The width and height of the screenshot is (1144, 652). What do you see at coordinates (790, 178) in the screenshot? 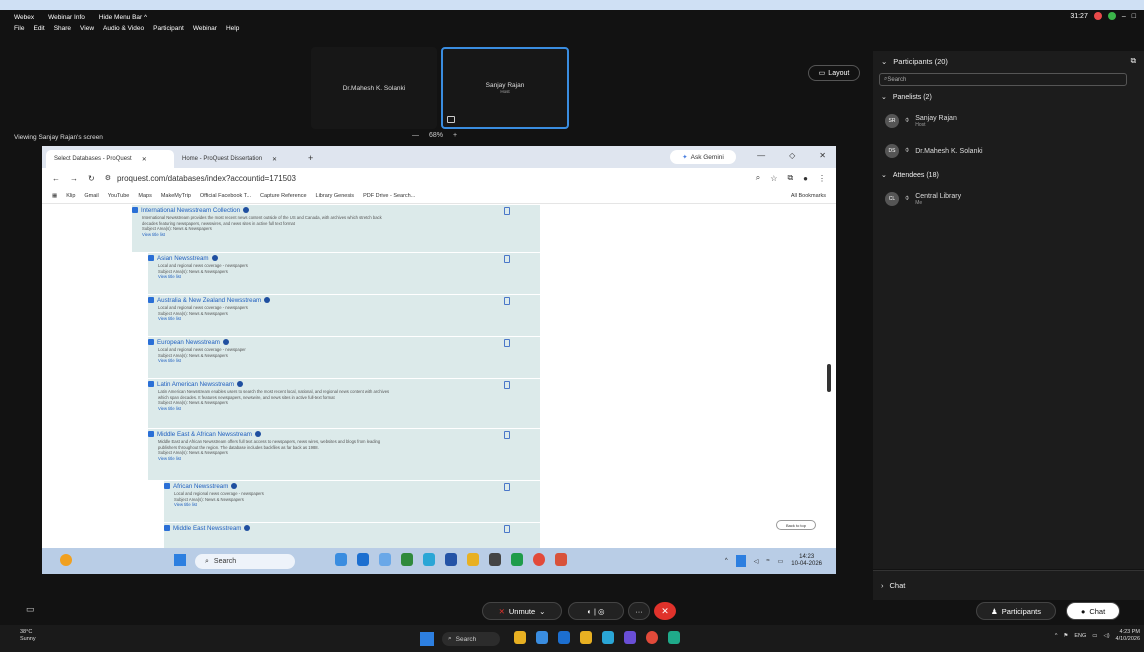
I see `extensions-icon: ⧉` at bounding box center [790, 178].